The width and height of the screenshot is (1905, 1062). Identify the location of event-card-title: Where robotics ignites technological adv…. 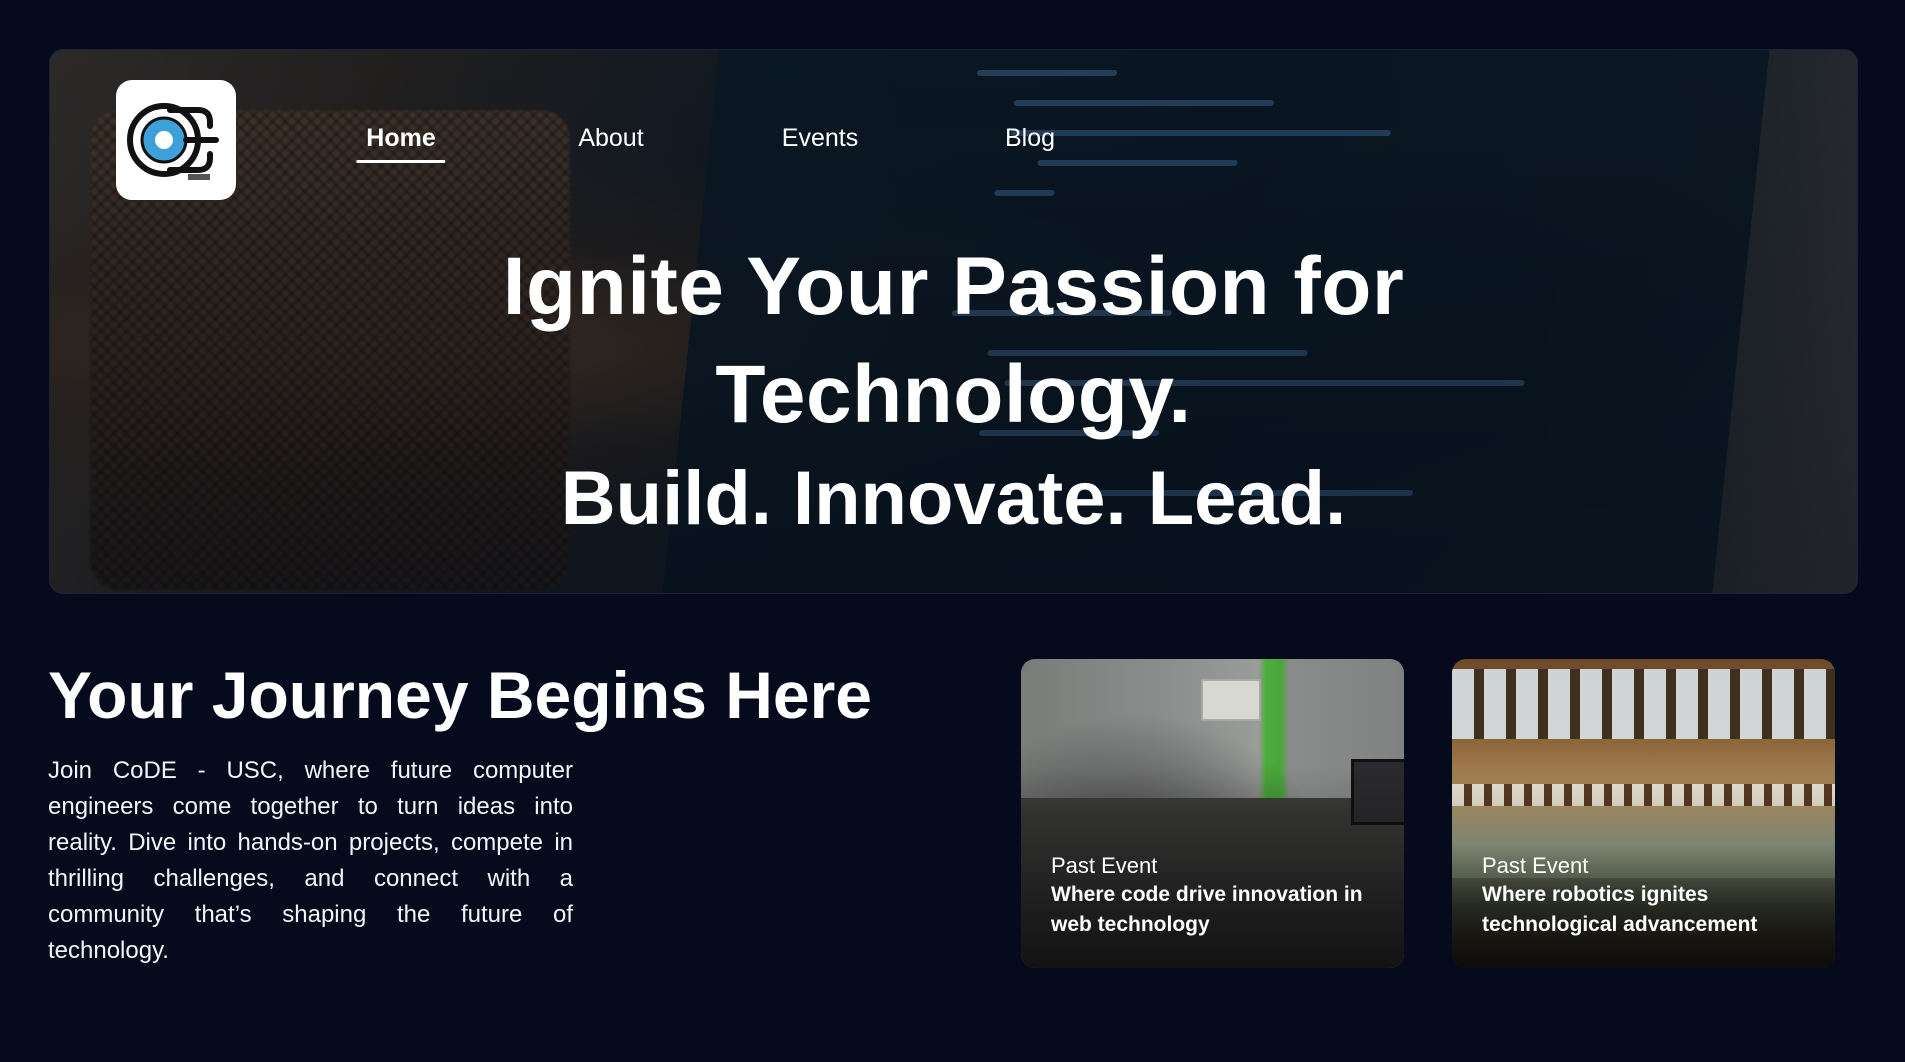
(1620, 909).